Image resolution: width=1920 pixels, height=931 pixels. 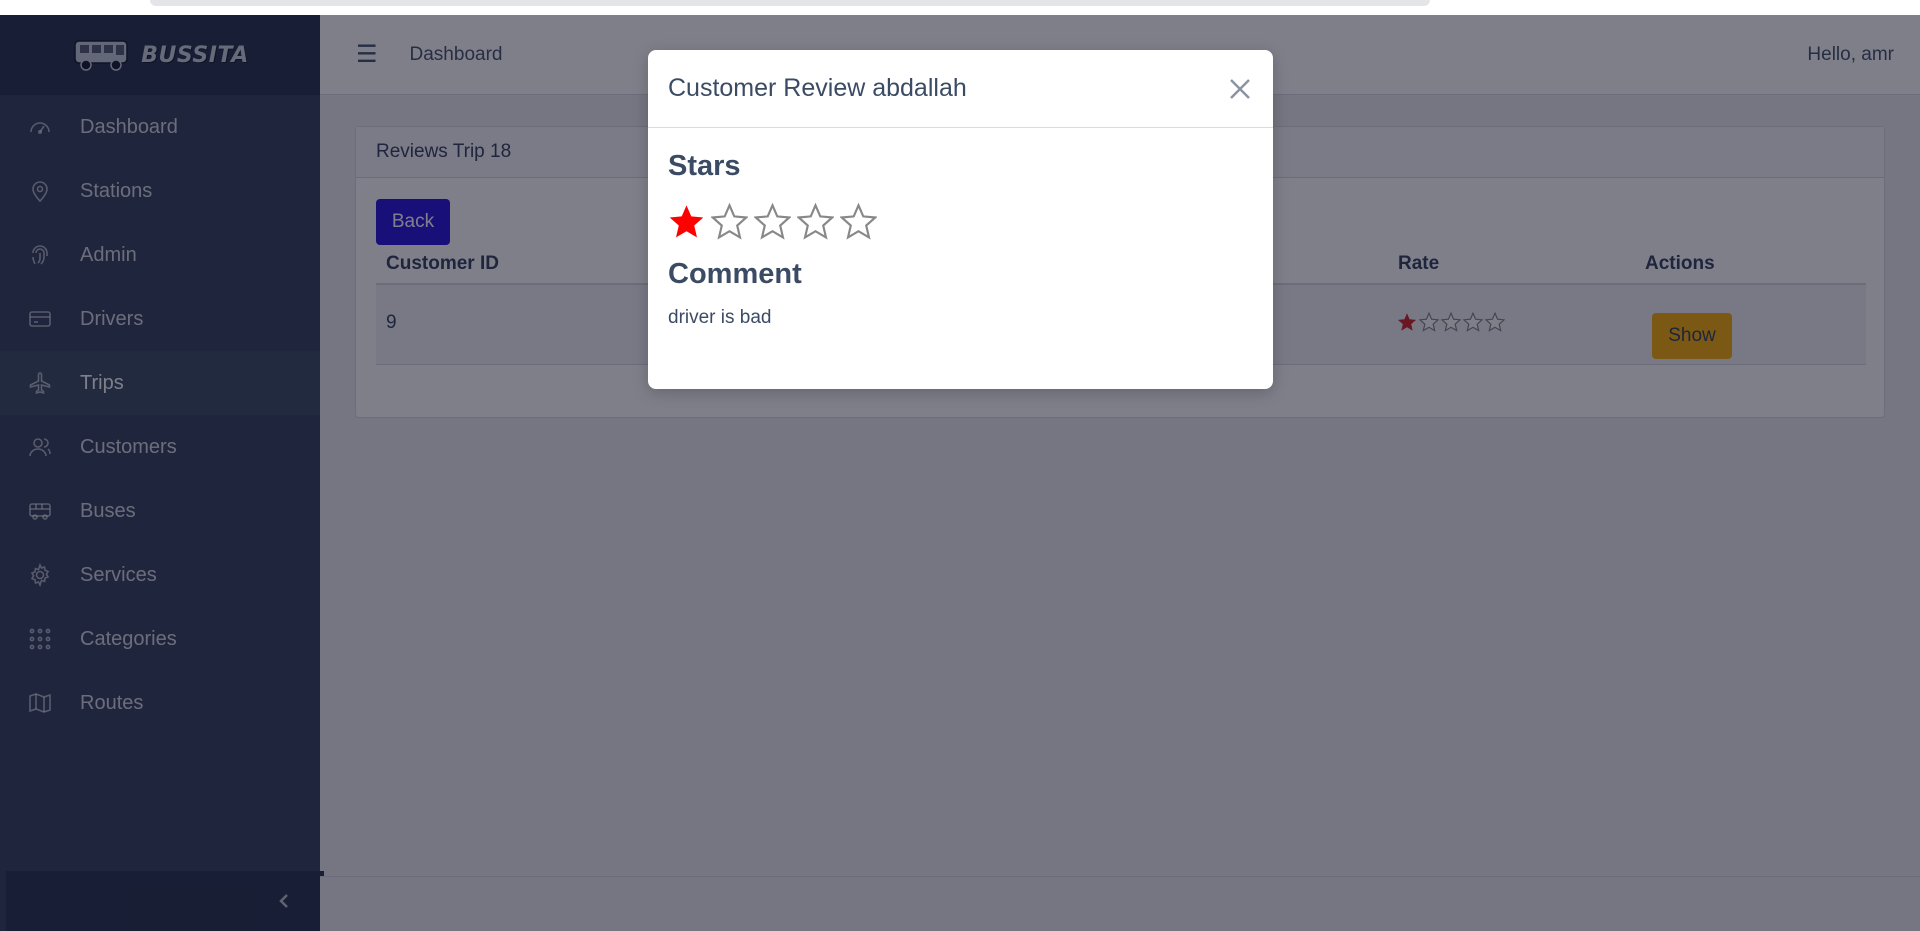 I want to click on modal-body: Stars Comment driver is bad, so click(x=960, y=239).